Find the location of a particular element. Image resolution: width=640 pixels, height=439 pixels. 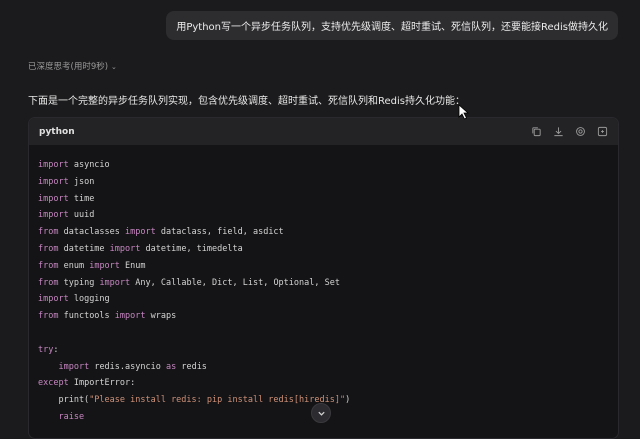

expand-icon is located at coordinates (602, 132).